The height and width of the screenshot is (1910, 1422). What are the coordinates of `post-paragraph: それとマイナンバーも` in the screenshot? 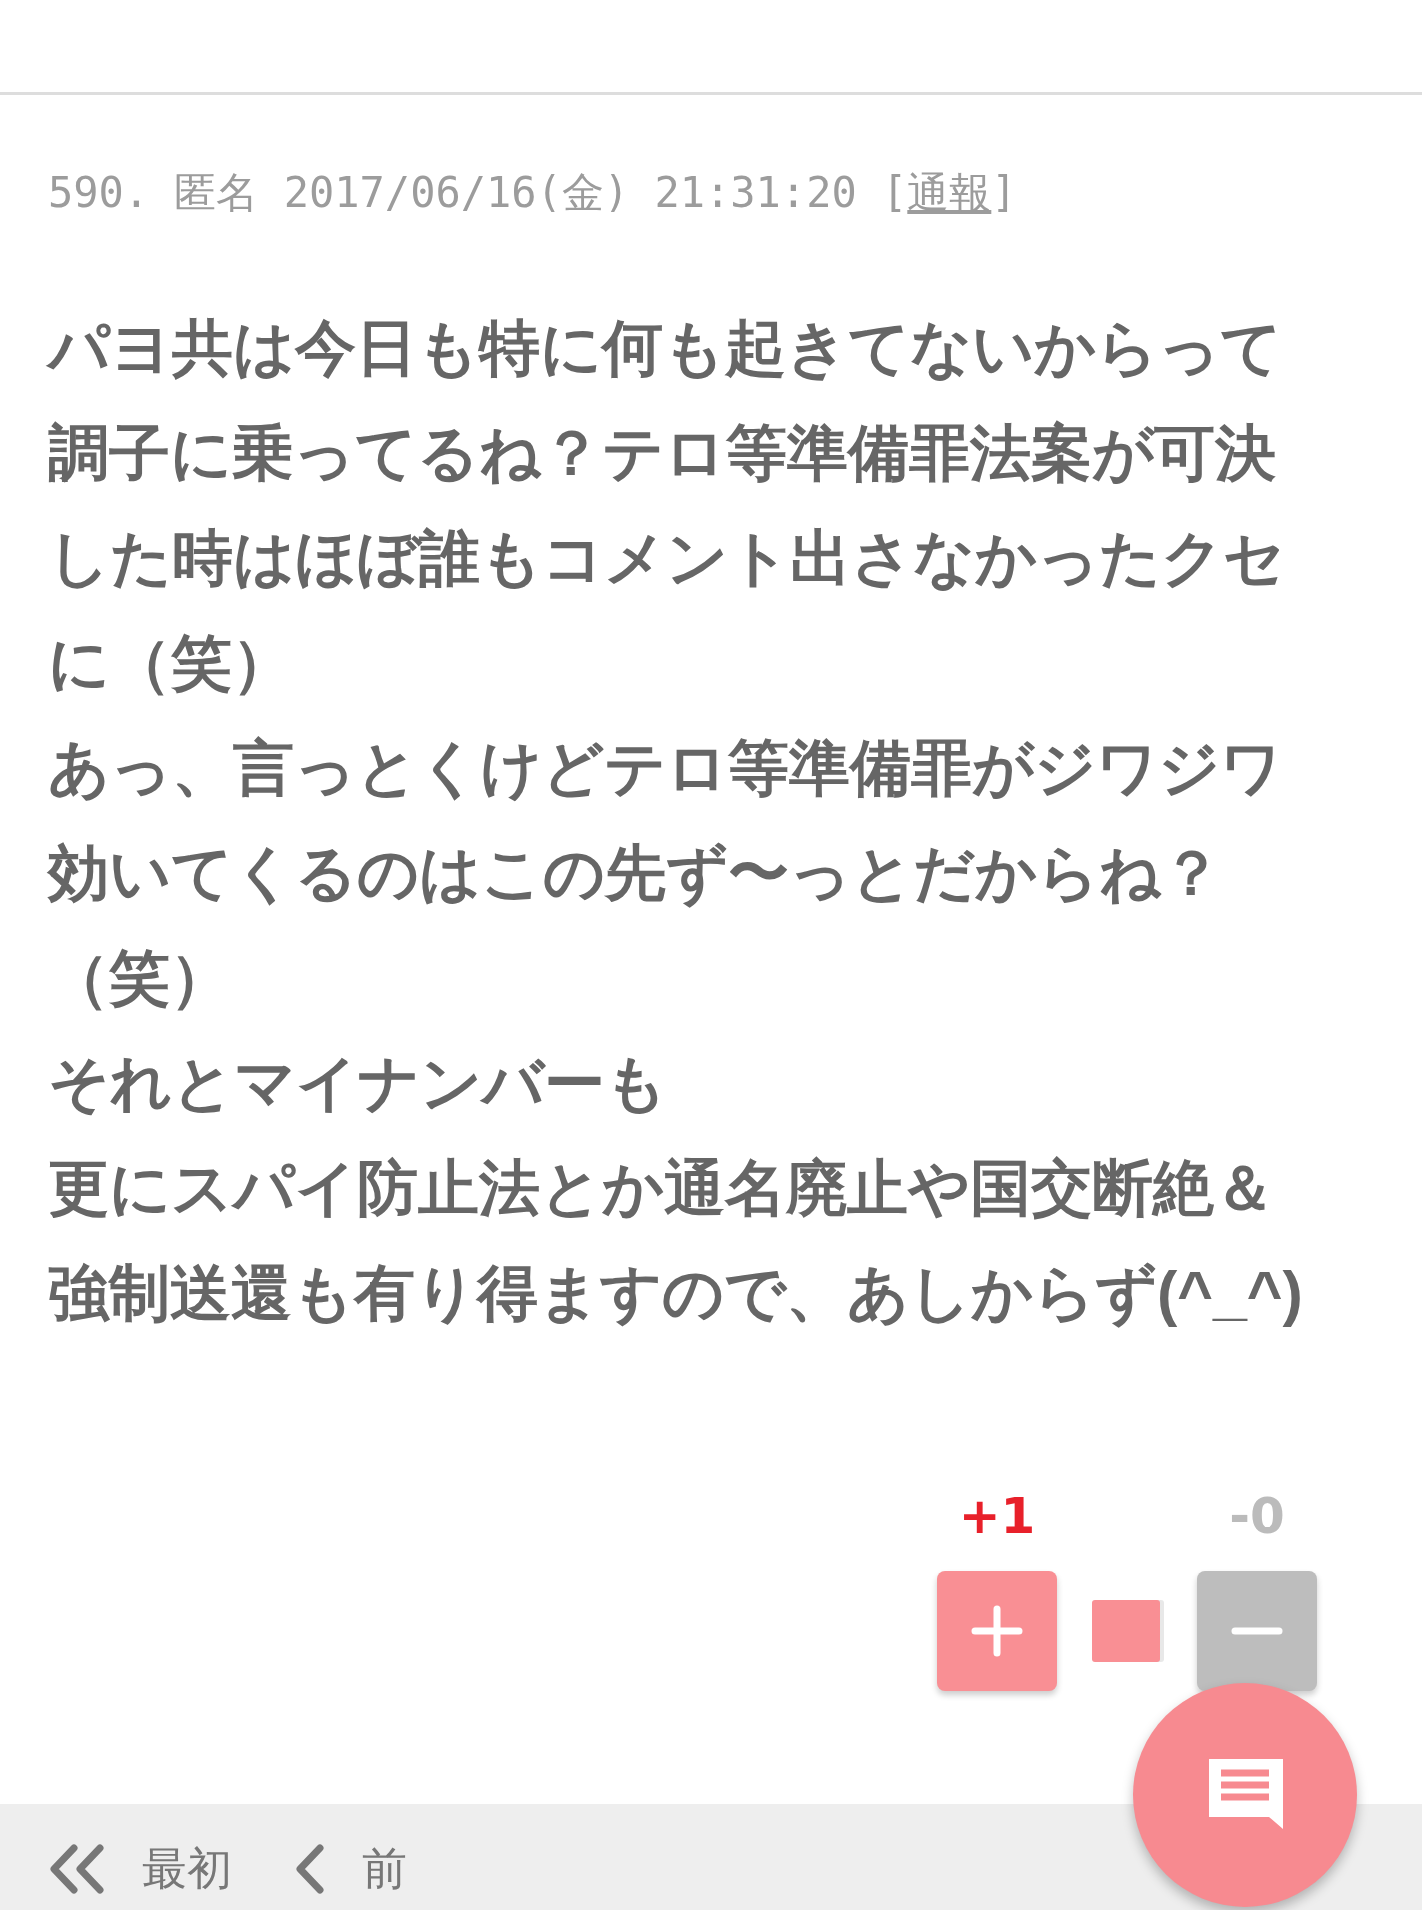 It's located at (357, 1083).